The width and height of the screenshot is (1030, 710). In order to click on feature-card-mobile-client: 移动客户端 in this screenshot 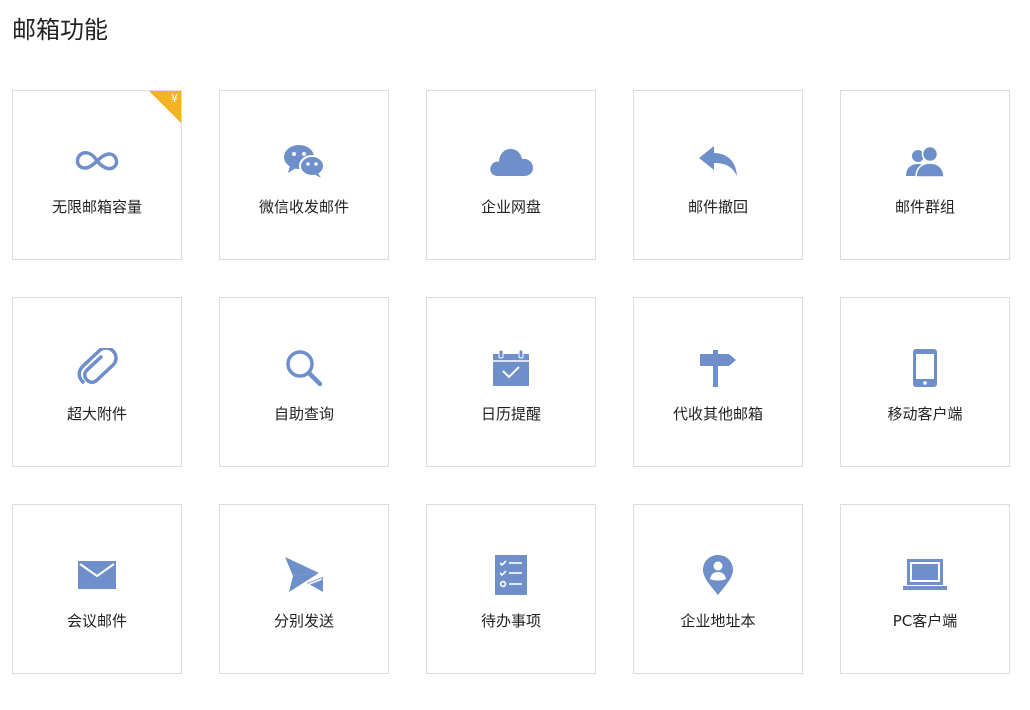, I will do `click(925, 382)`.